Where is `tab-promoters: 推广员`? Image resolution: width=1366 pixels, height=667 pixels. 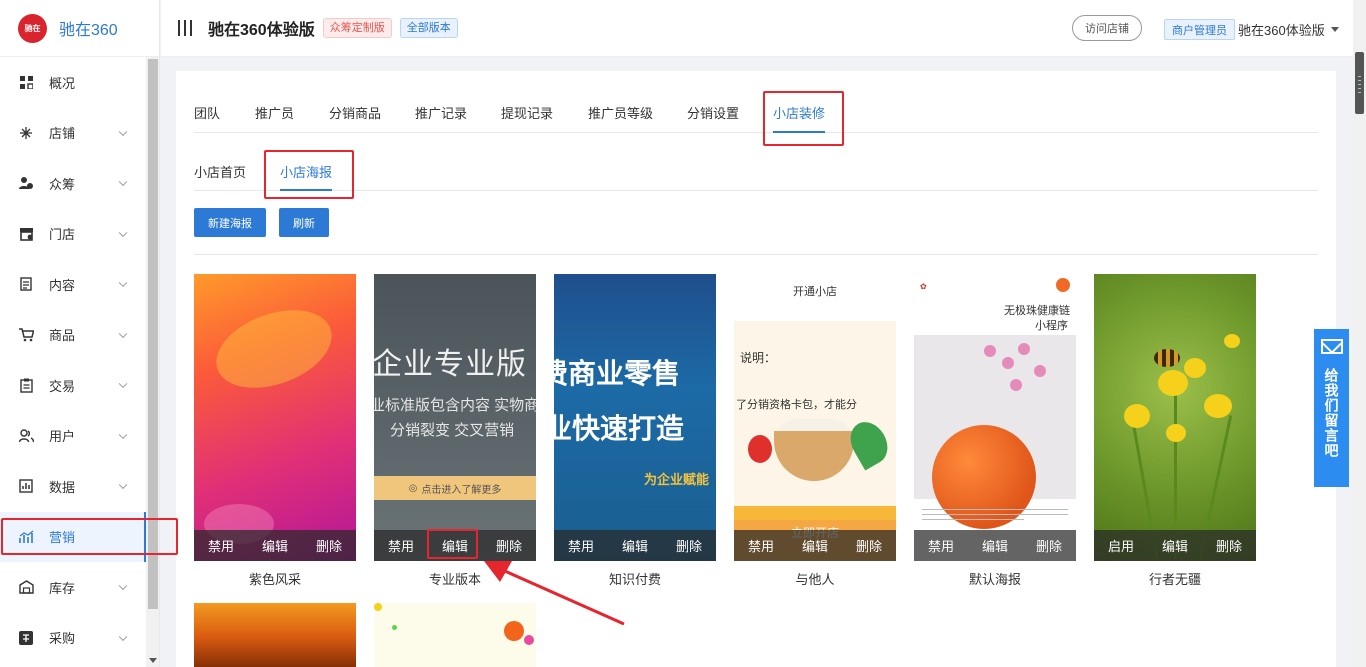 tab-promoters: 推广员 is located at coordinates (292, 118).